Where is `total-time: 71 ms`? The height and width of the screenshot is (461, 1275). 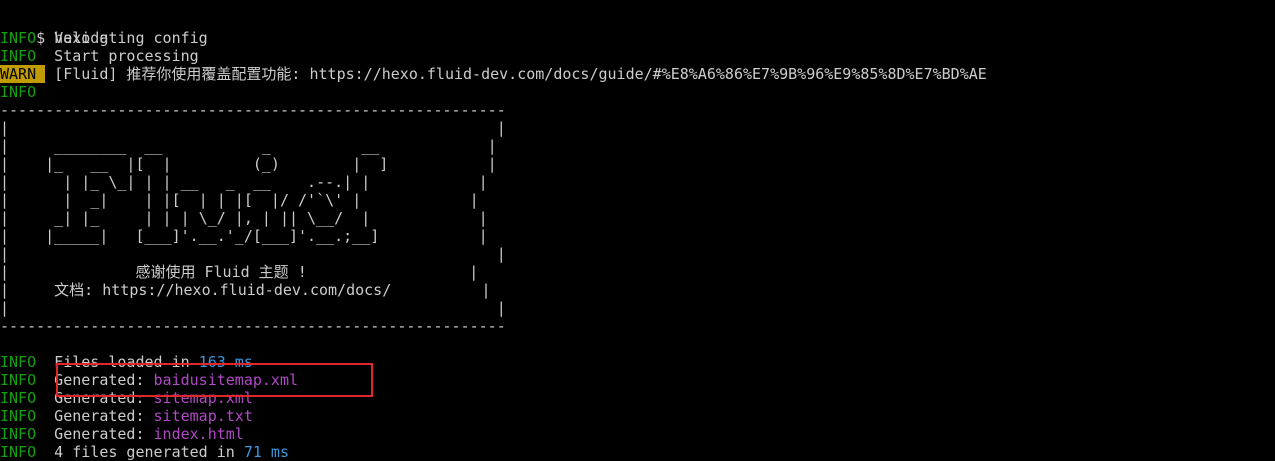
total-time: 71 ms is located at coordinates (266, 452).